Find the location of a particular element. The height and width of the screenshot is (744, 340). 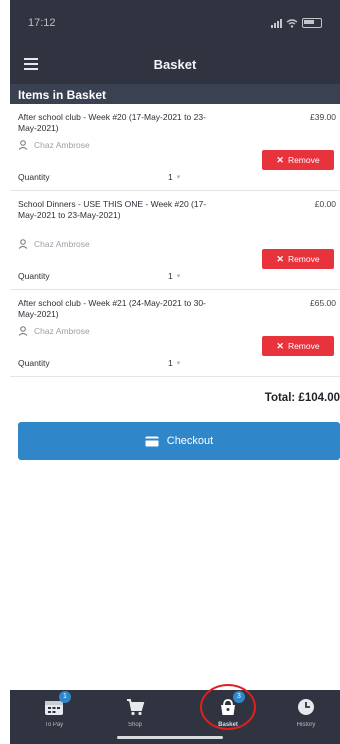

checkout-button: Checkout is located at coordinates (179, 441).